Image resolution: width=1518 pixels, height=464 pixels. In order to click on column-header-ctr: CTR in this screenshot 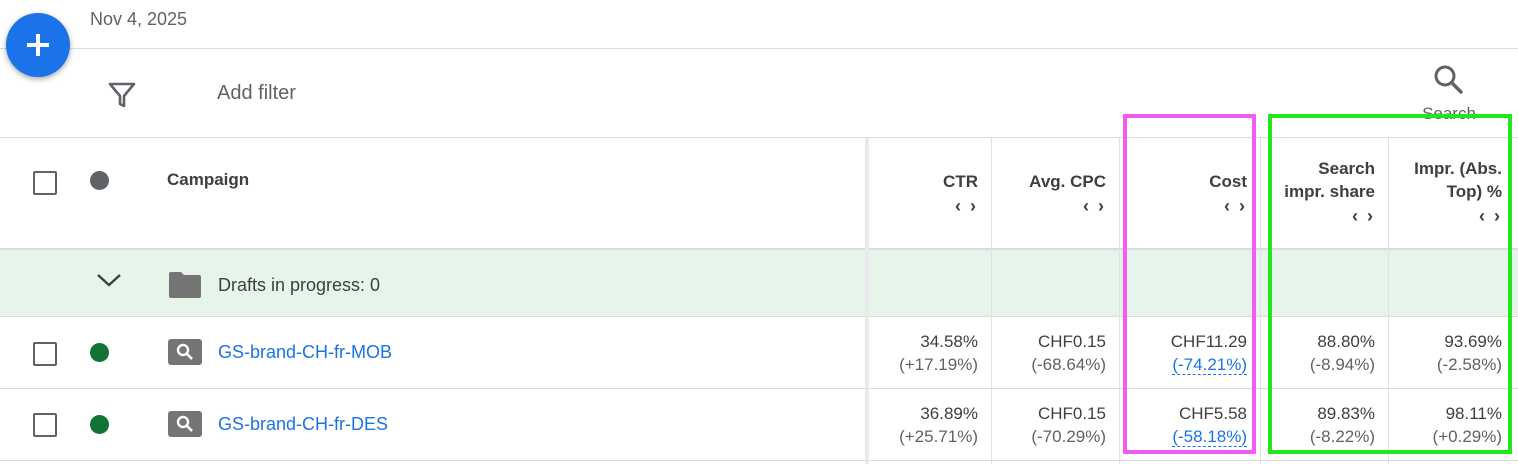, I will do `click(929, 181)`.